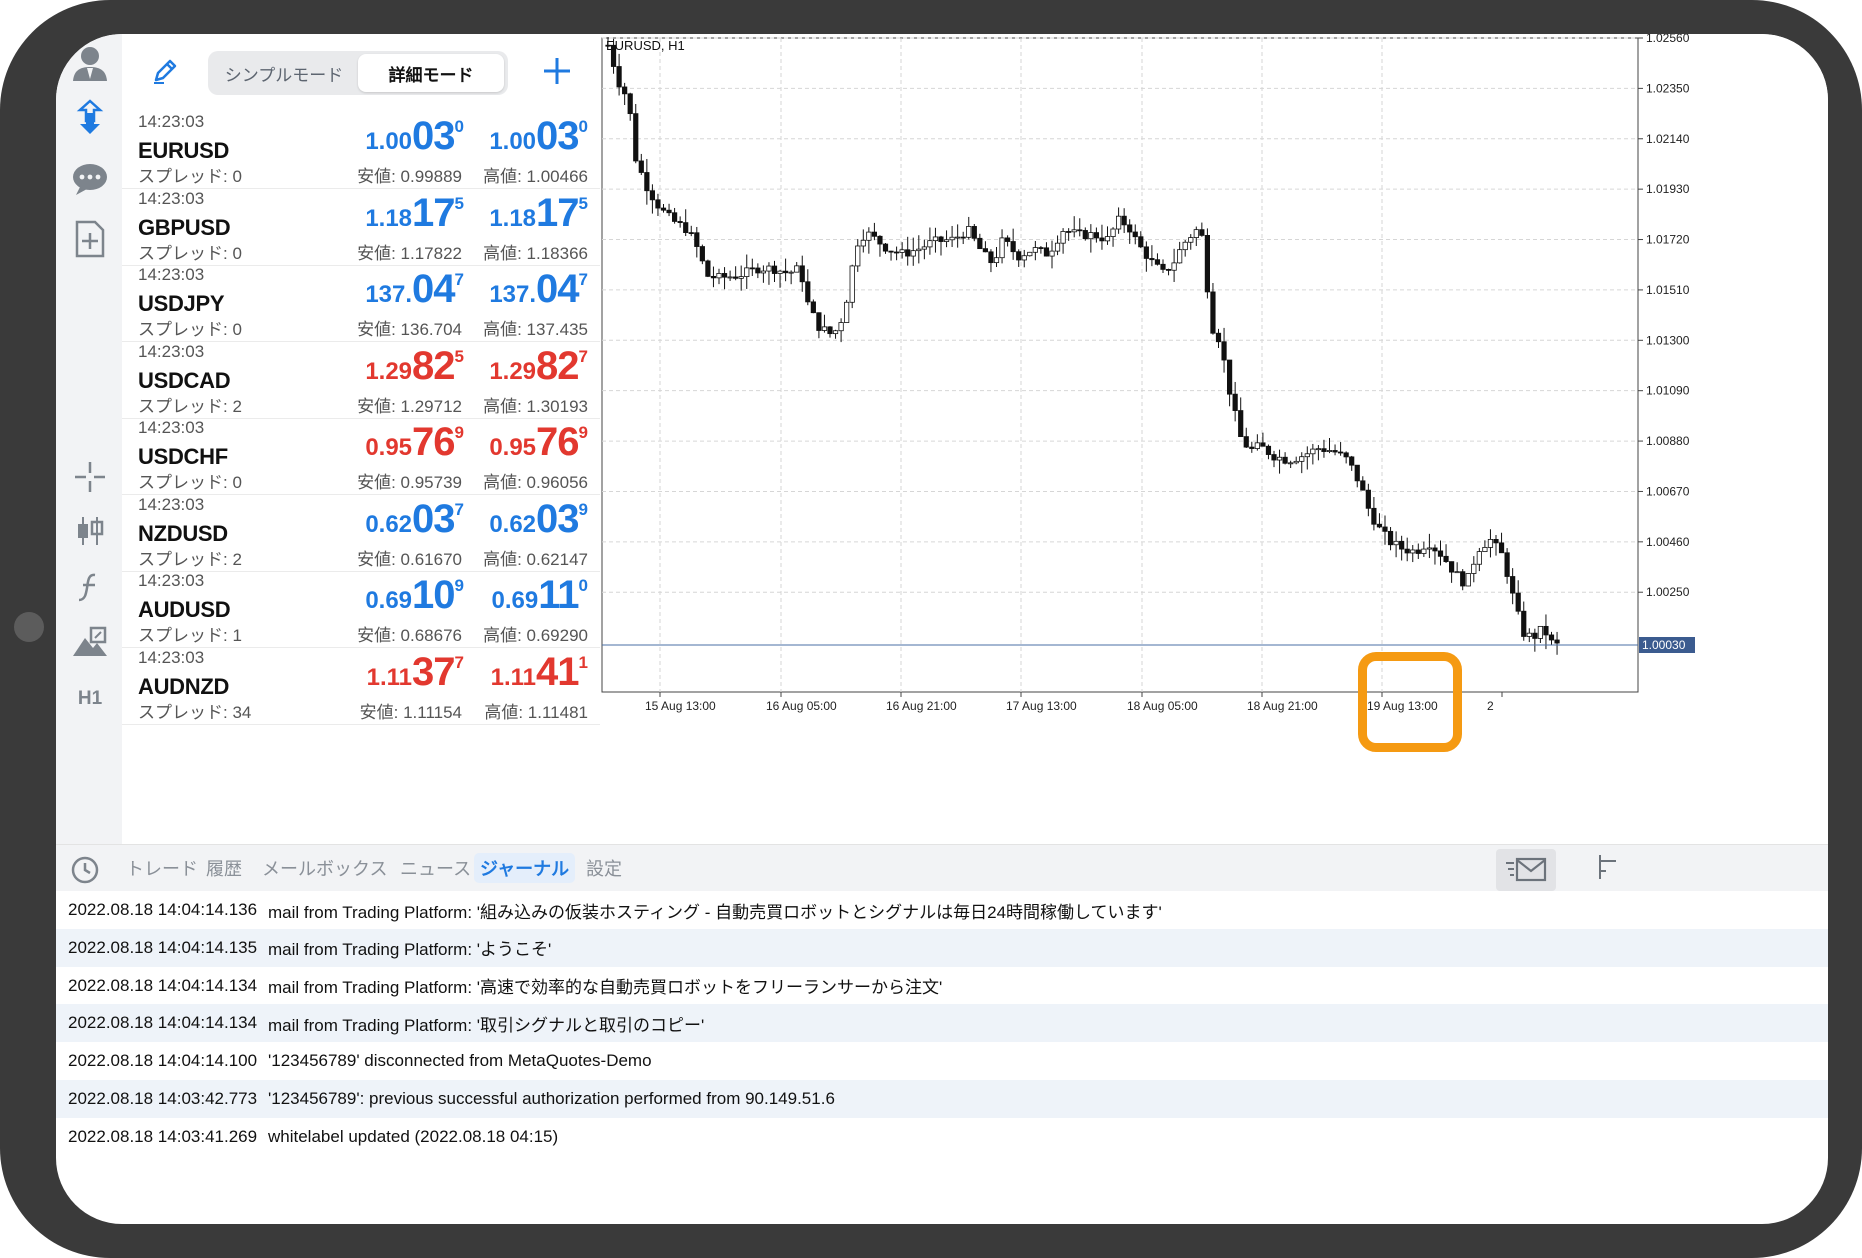 This screenshot has width=1862, height=1258. What do you see at coordinates (184, 609) in the screenshot?
I see `quote-symbol: AUDUSD` at bounding box center [184, 609].